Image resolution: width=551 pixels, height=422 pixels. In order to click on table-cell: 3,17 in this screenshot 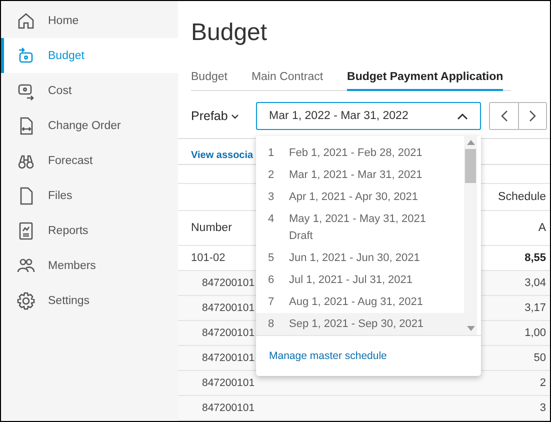, I will do `click(535, 308)`.